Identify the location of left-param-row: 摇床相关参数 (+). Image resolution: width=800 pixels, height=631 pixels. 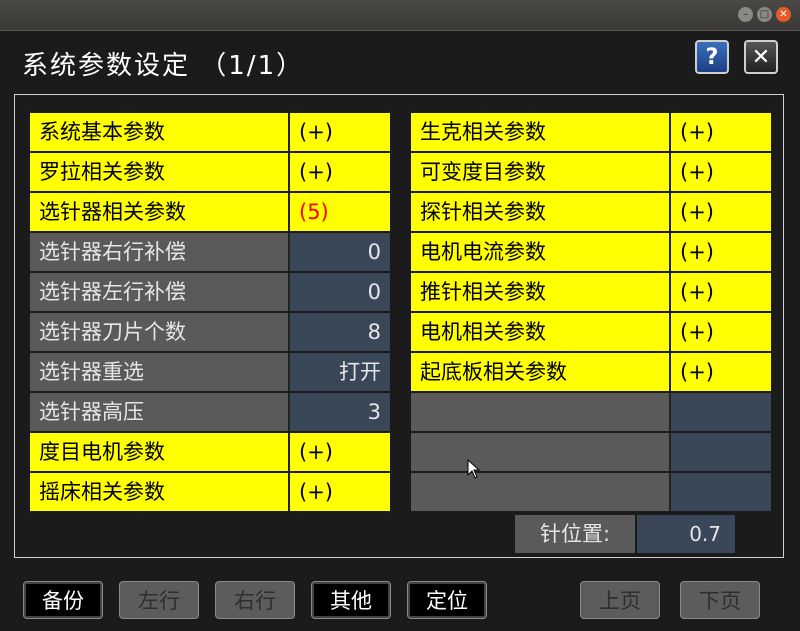
(210, 492).